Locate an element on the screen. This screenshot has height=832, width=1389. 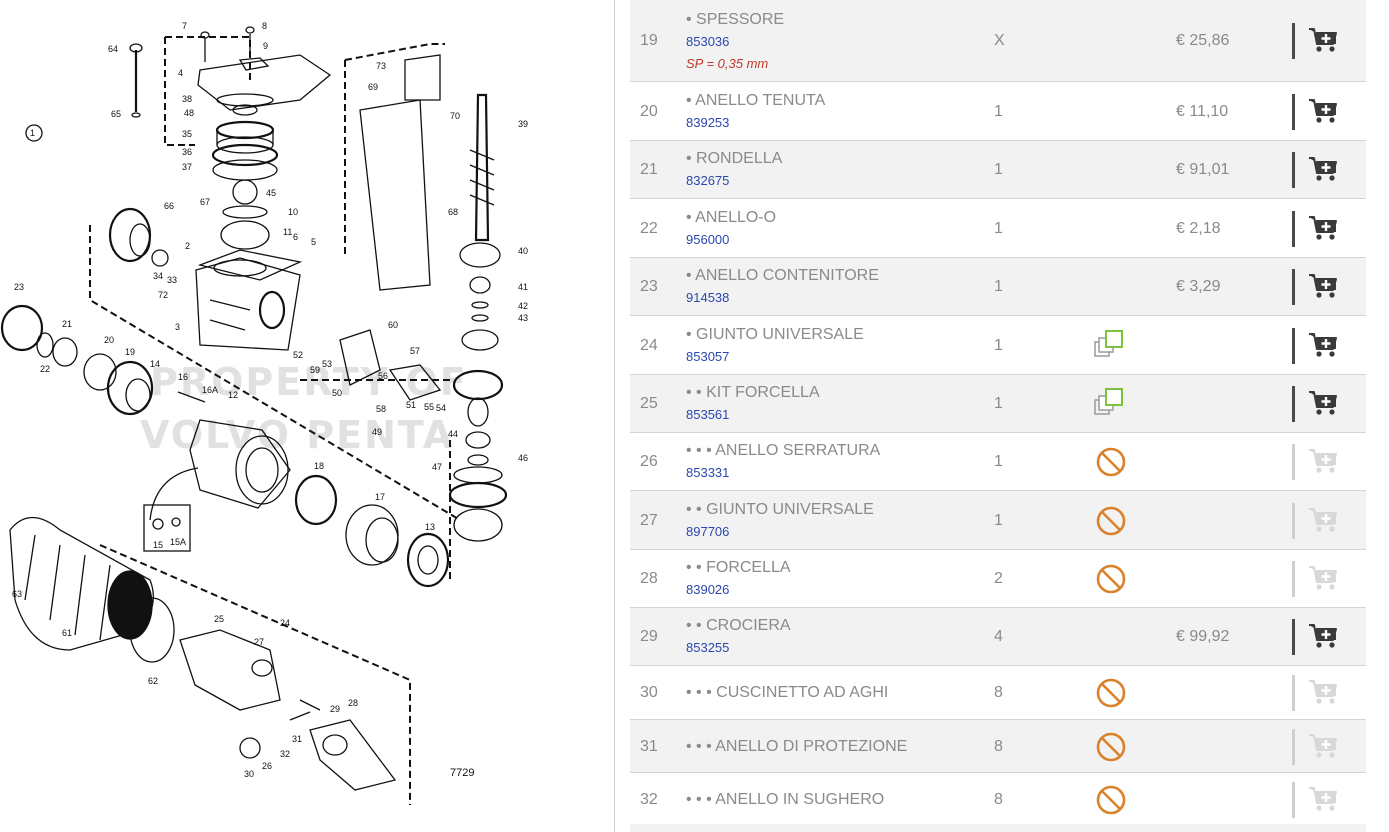
part-position: 29 is located at coordinates (649, 636).